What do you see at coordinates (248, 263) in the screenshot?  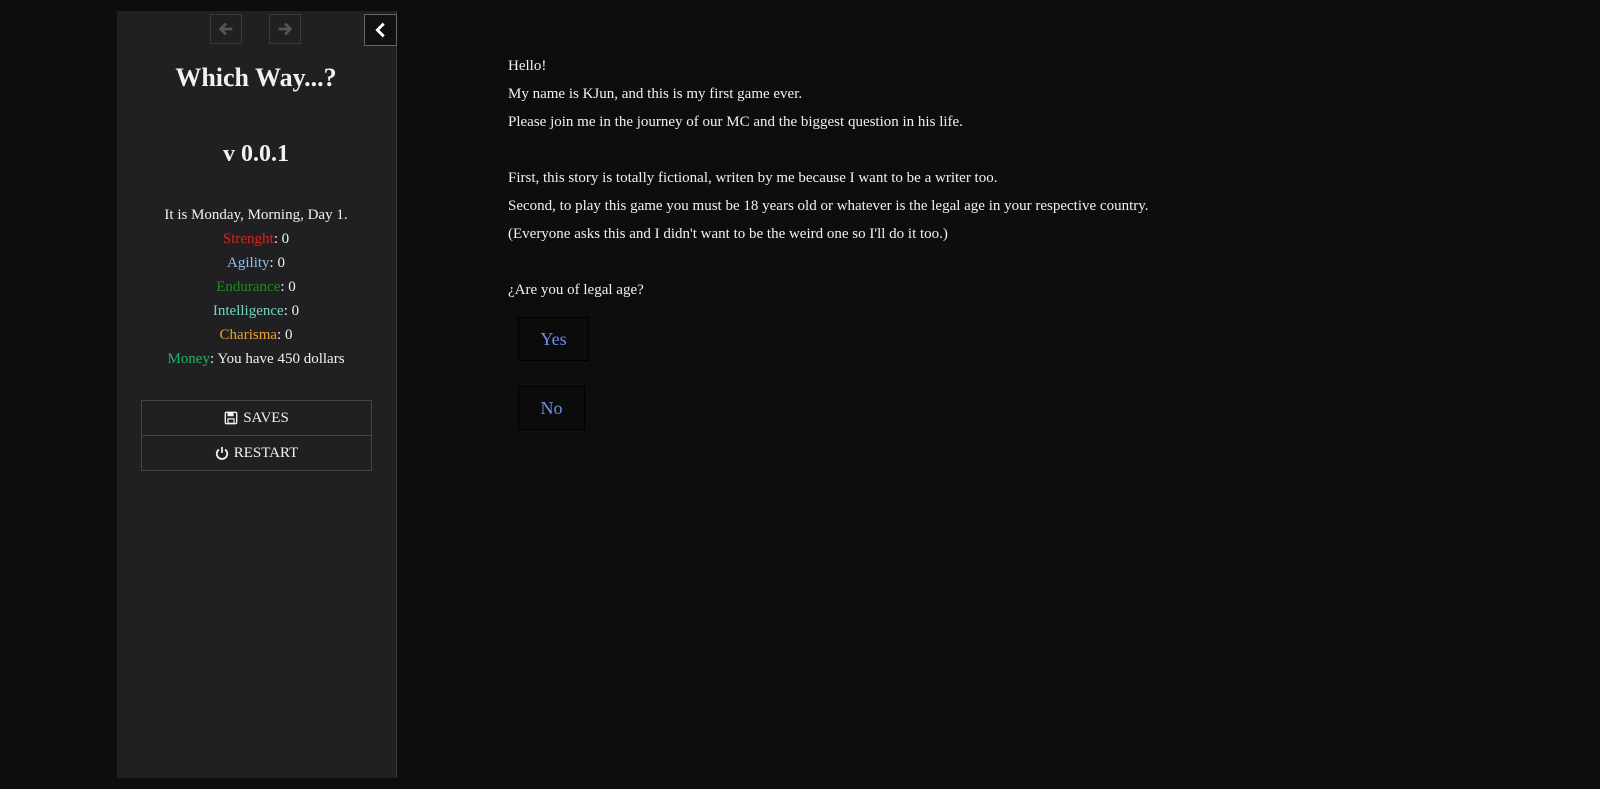 I see `stat-label: Agility` at bounding box center [248, 263].